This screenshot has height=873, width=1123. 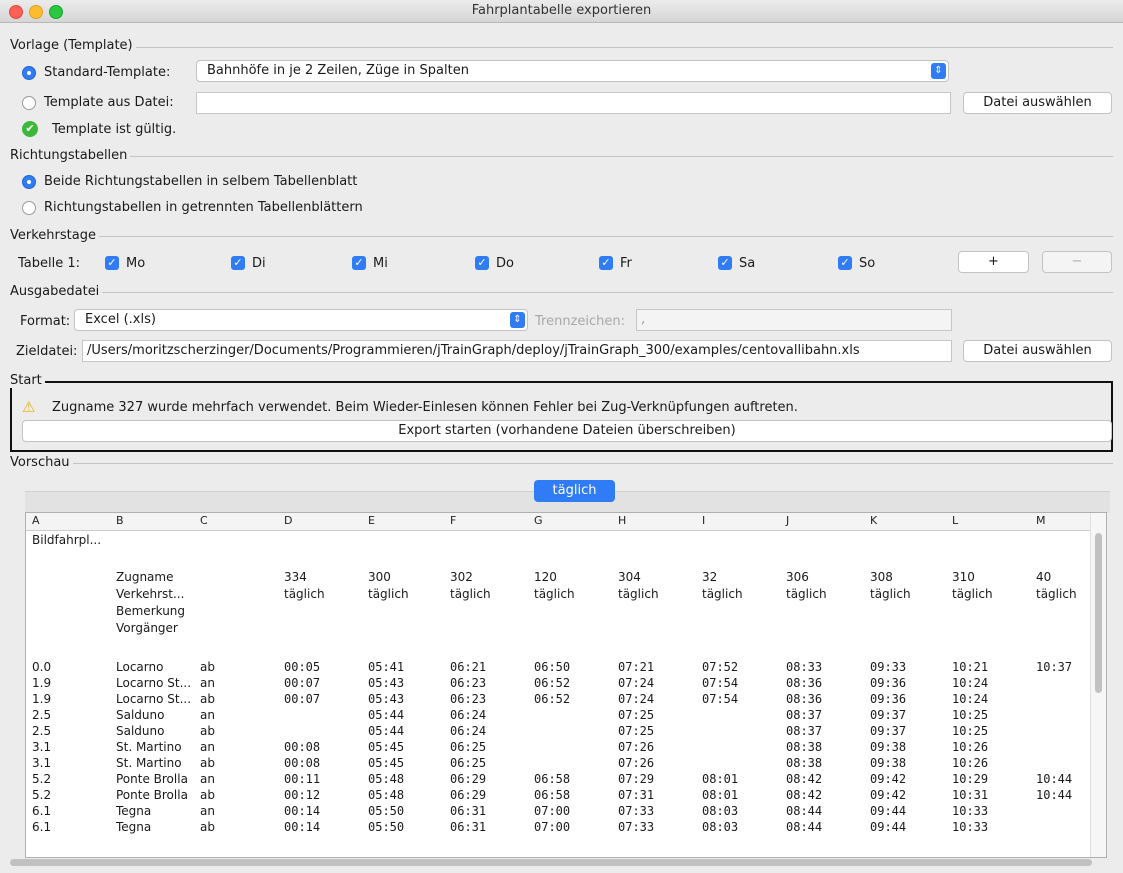 I want to click on choose-target-file-button: Datei auswählen, so click(x=1037, y=351).